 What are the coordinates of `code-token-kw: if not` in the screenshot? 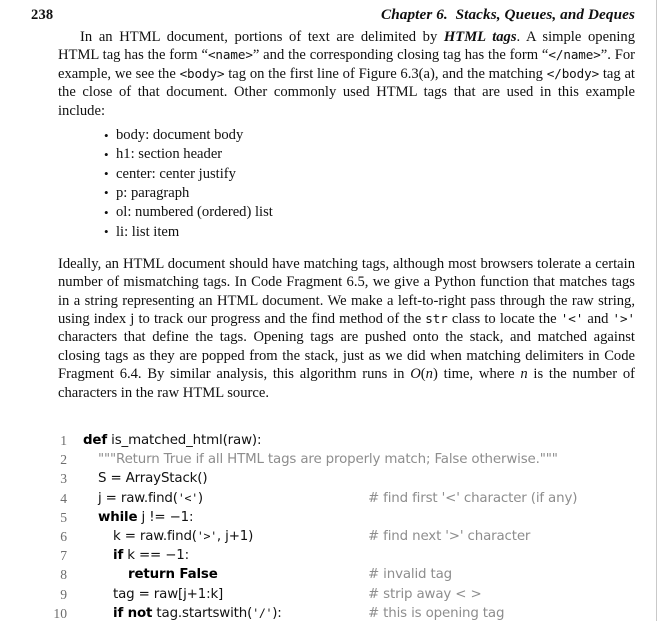 It's located at (133, 613).